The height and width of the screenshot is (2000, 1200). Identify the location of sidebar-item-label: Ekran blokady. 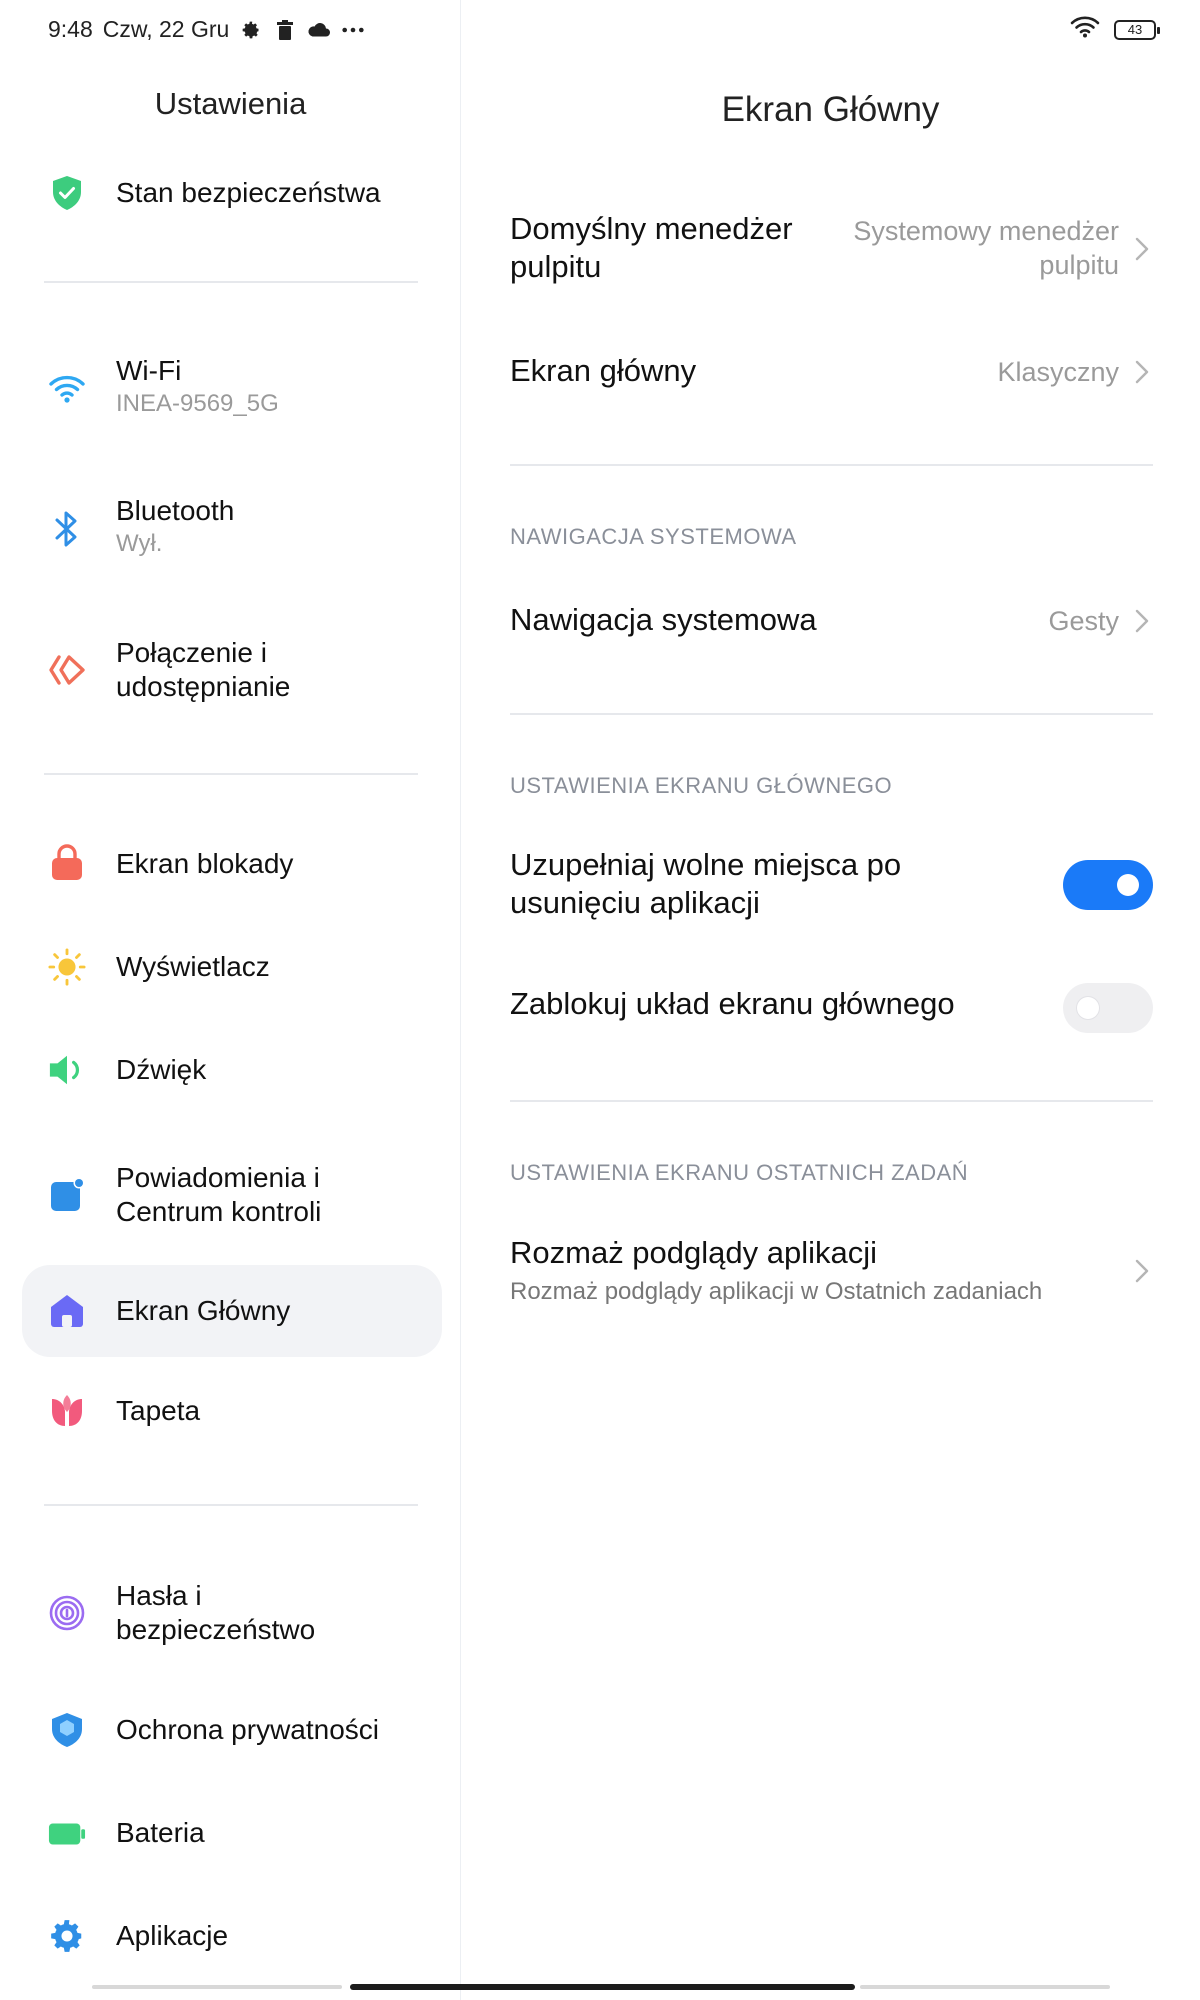
(205, 863).